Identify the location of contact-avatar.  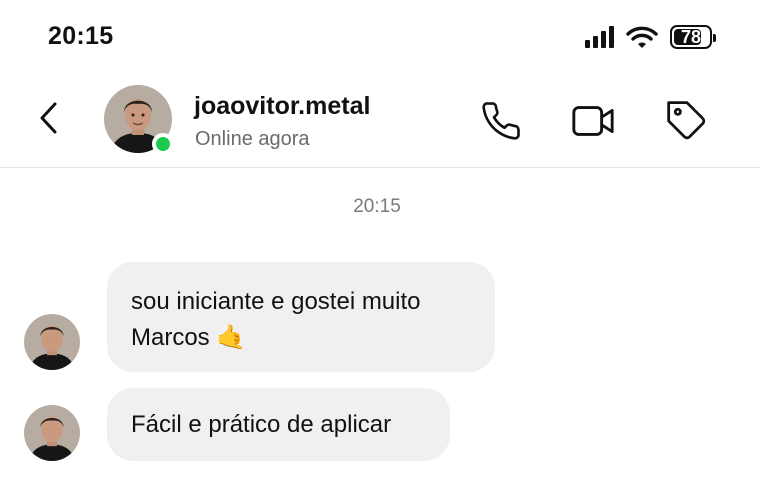
(139, 120).